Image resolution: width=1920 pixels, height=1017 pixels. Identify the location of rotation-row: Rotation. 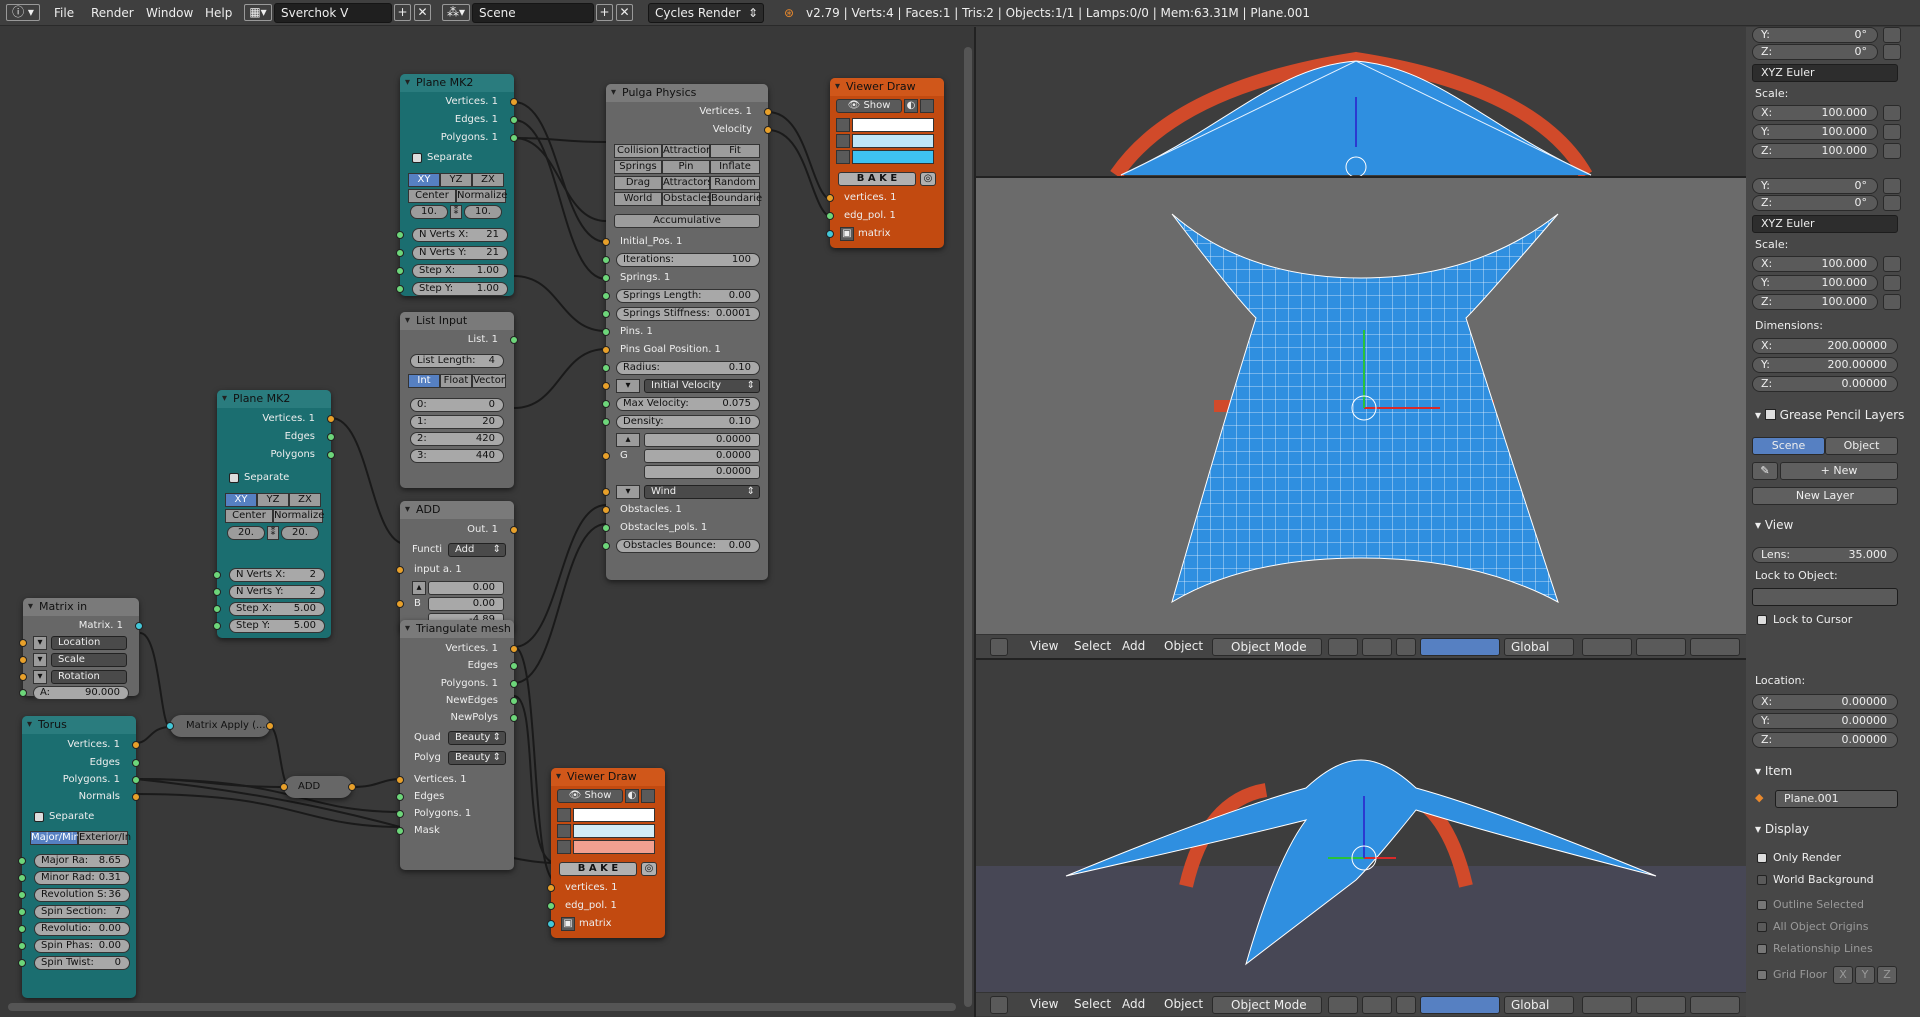
(89, 677).